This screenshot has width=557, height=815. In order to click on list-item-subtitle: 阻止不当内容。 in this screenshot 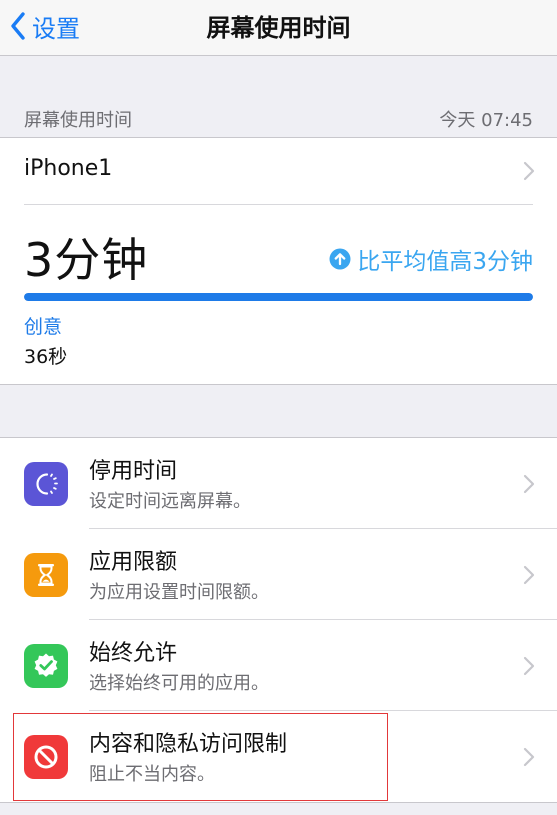, I will do `click(152, 774)`.